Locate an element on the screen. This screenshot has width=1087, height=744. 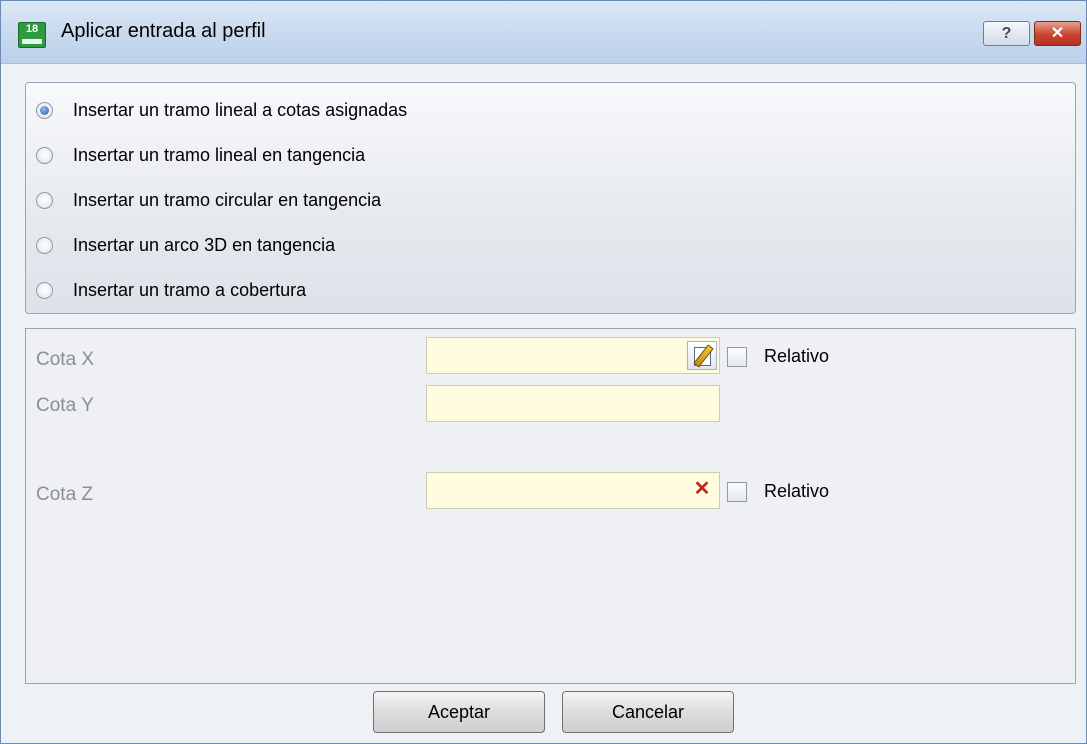
edit-icon is located at coordinates (702, 355).